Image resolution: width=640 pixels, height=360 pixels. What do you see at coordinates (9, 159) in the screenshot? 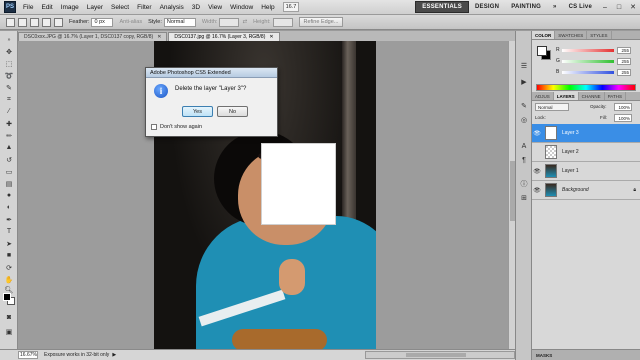
I see `history-brush-tool-icon: ↺` at bounding box center [9, 159].